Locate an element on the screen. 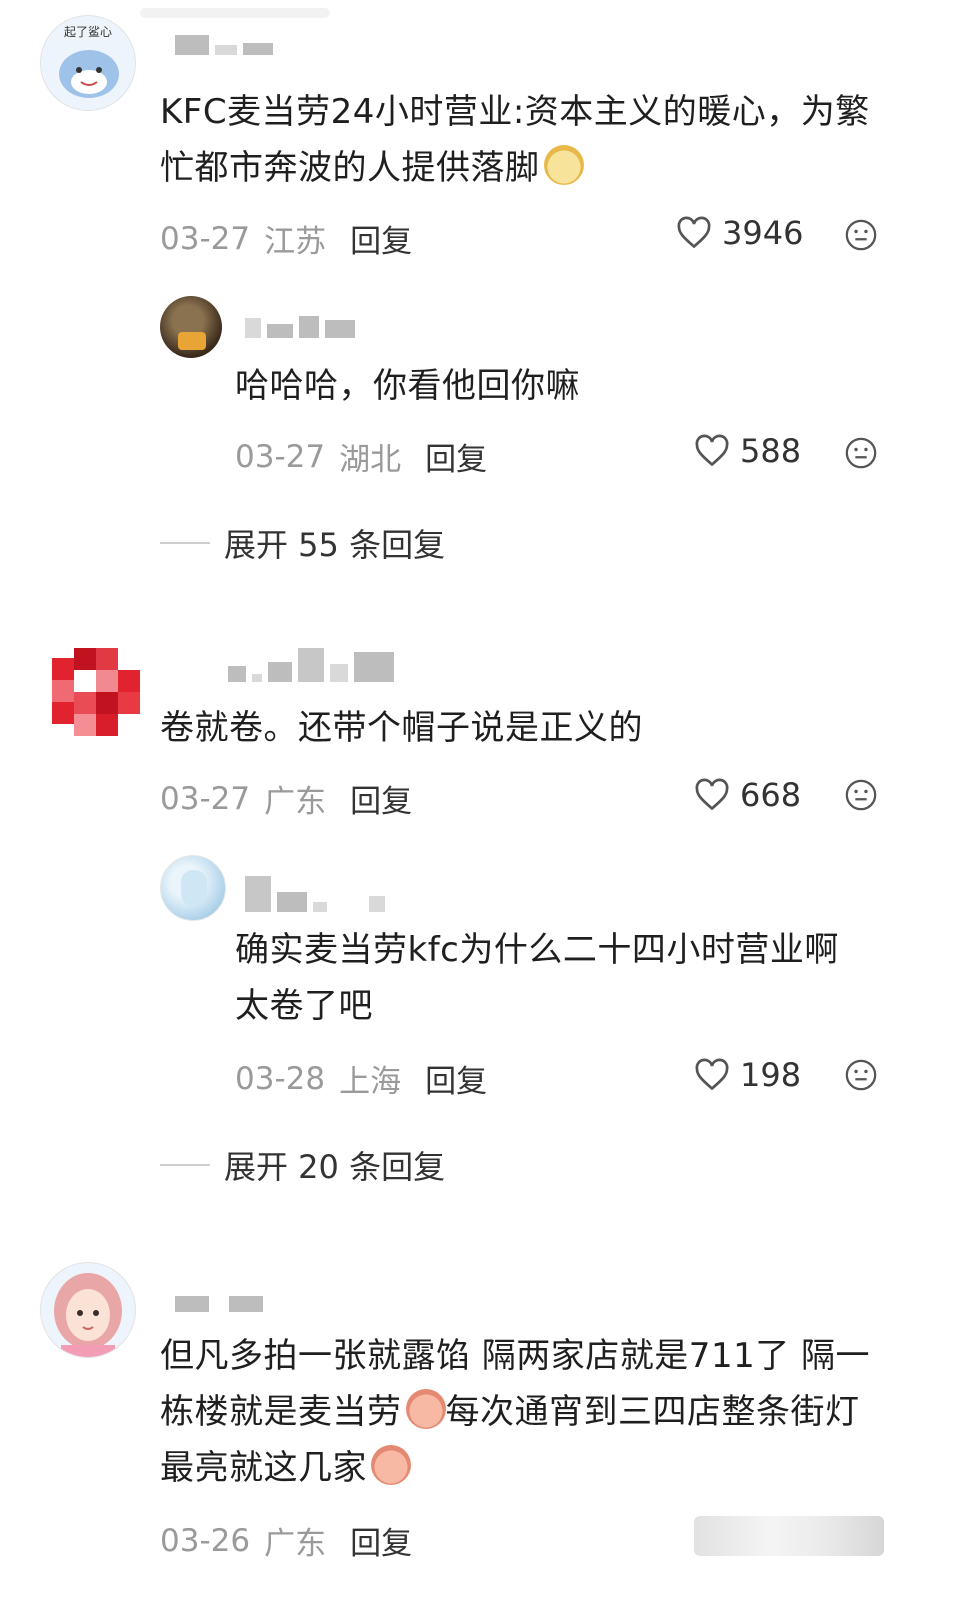  expand-replies-label: 展开 20 条回复 is located at coordinates (335, 1167).